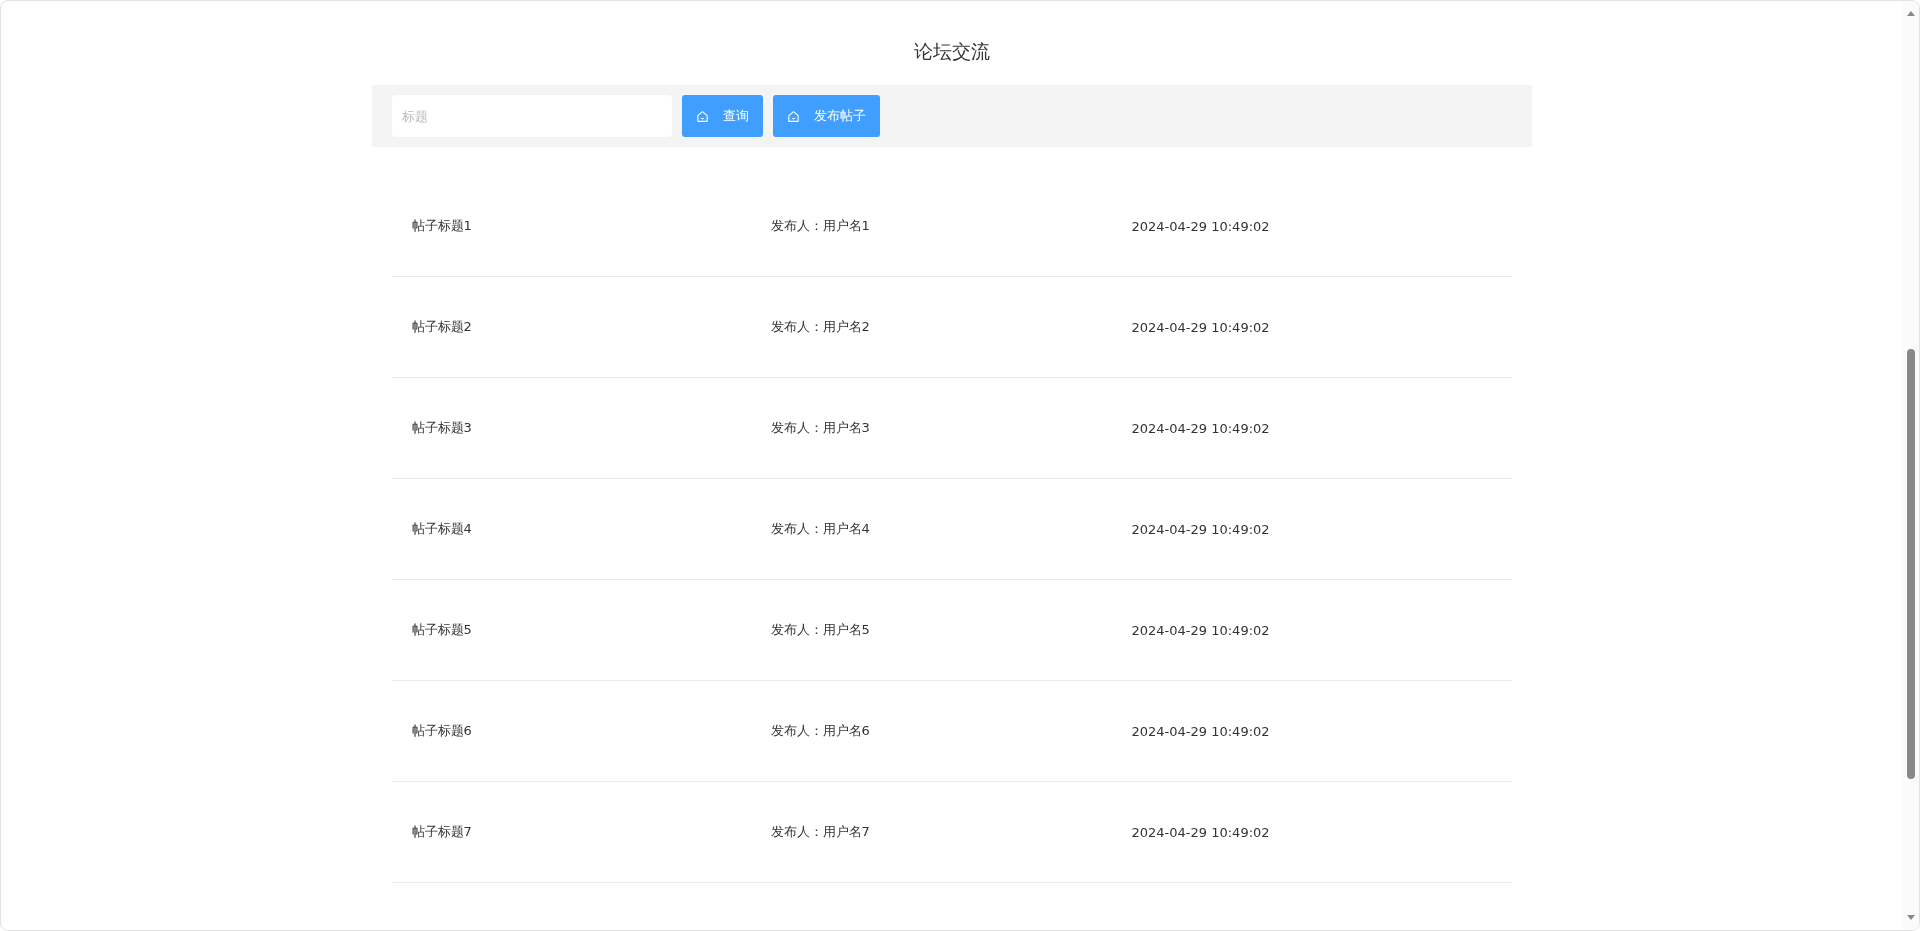 Image resolution: width=1920 pixels, height=931 pixels. Describe the element at coordinates (1911, 564) in the screenshot. I see `scrollbar-thumb` at that location.